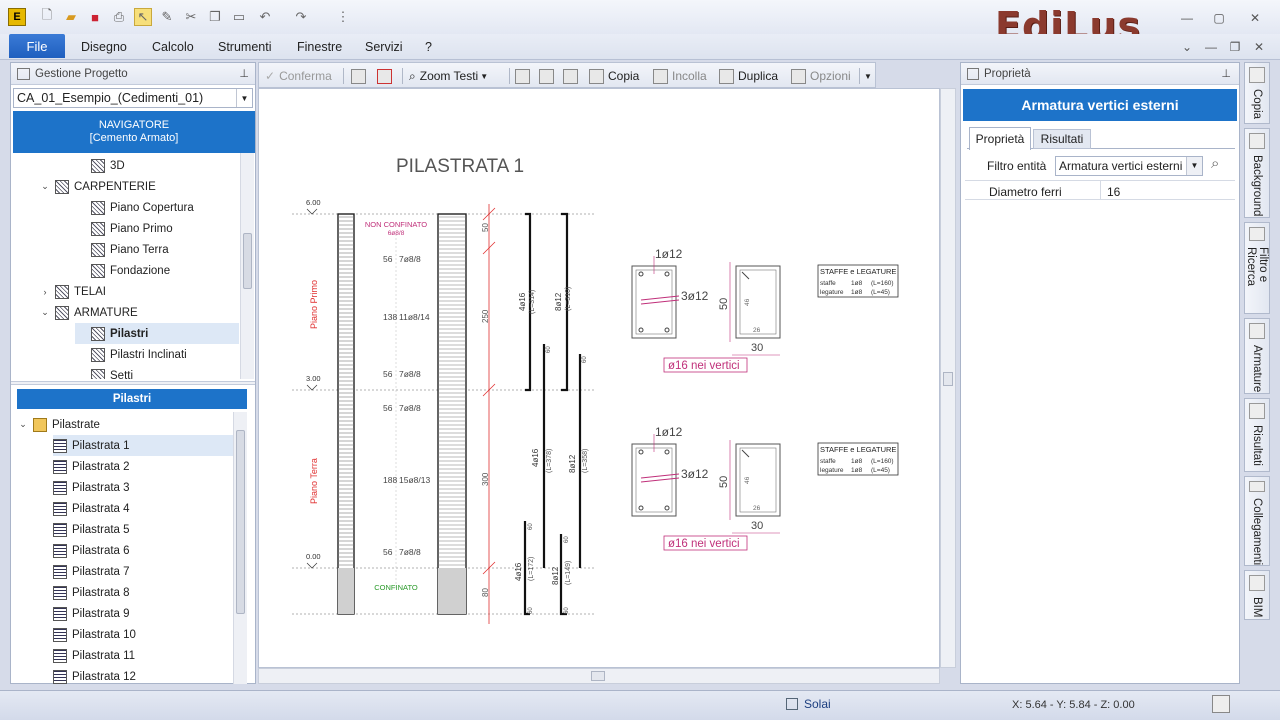 This screenshot has width=1280, height=720. What do you see at coordinates (47, 16) in the screenshot?
I see `new-file-icon: 🗋` at bounding box center [47, 16].